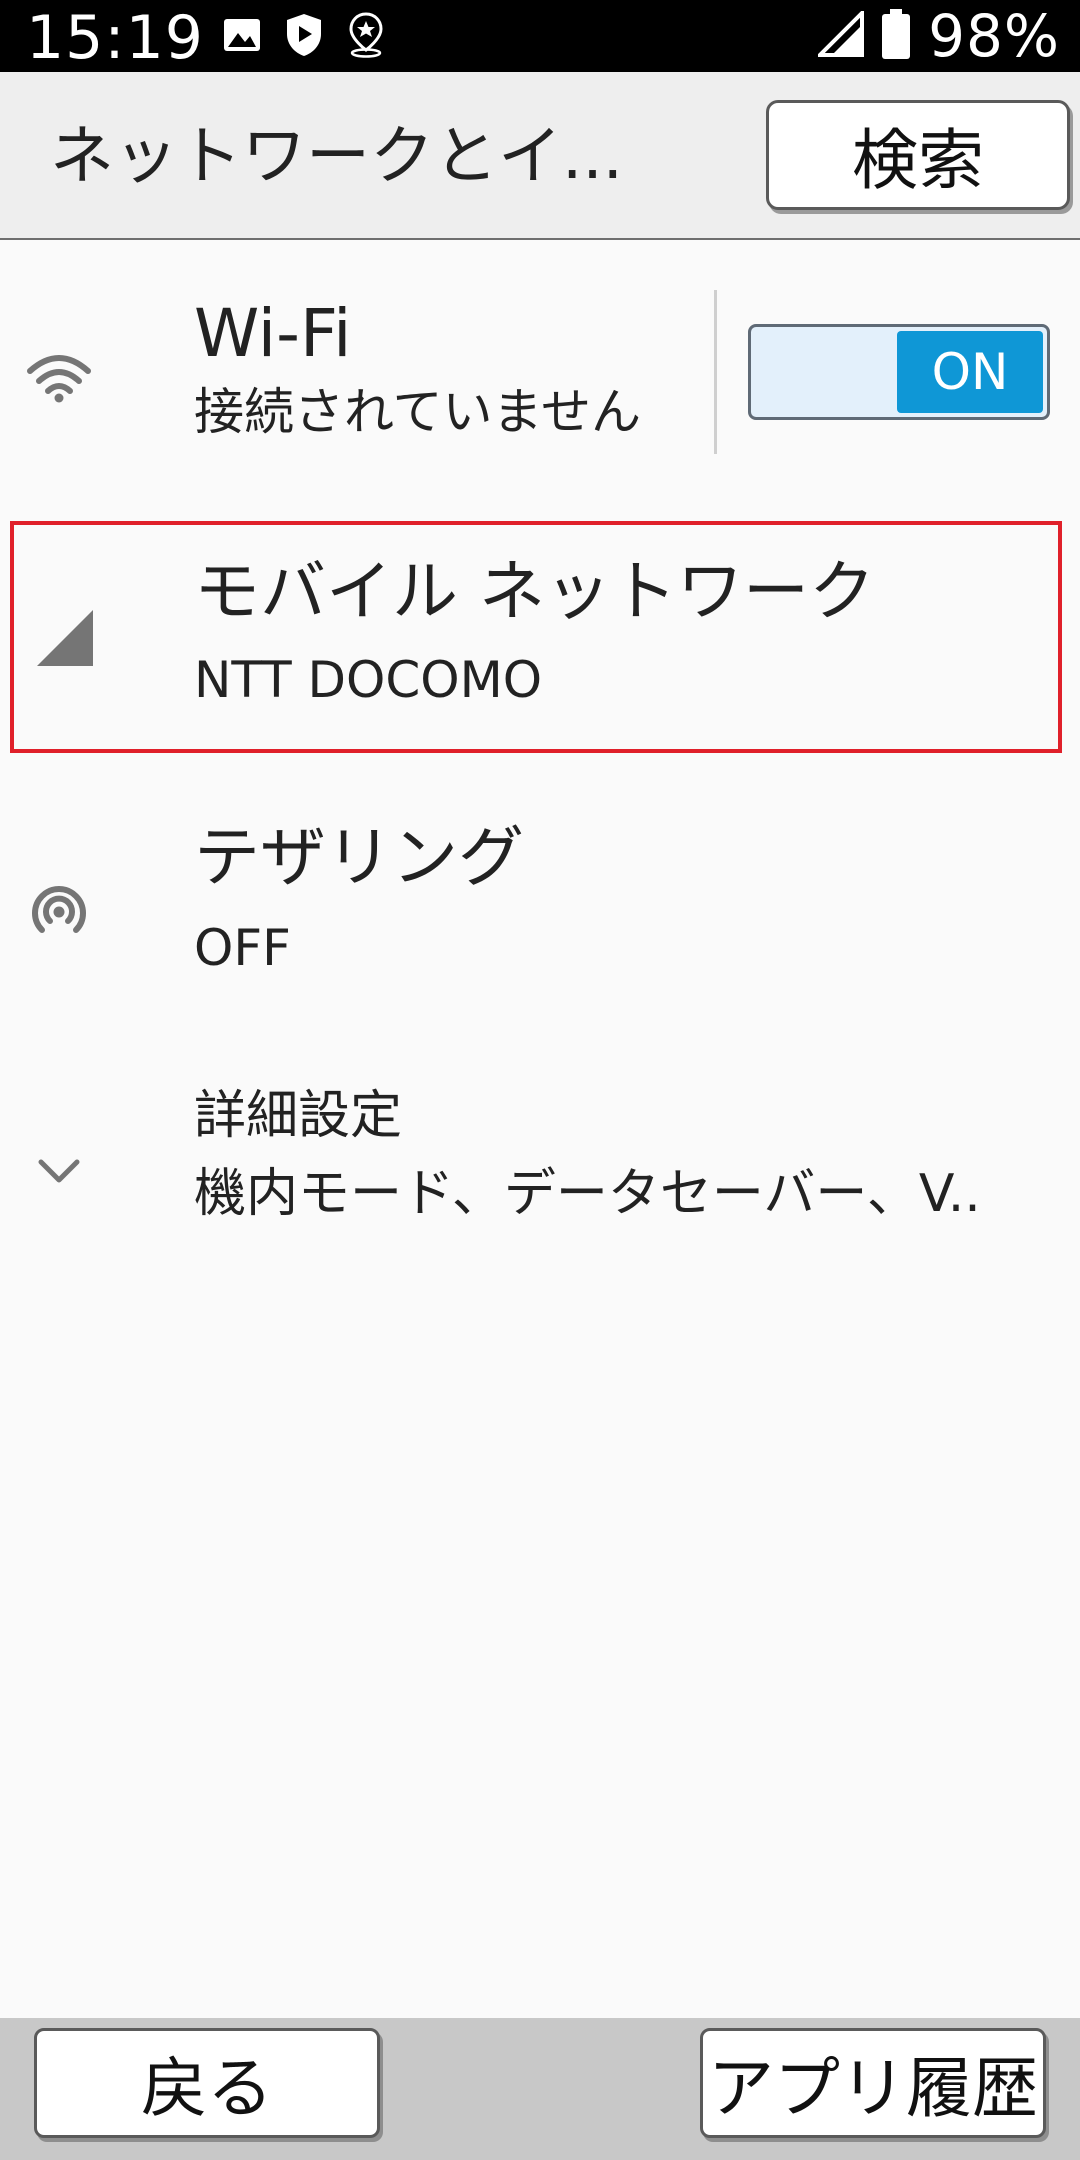  I want to click on toolbar: ネットワークとイ... 検索, so click(540, 156).